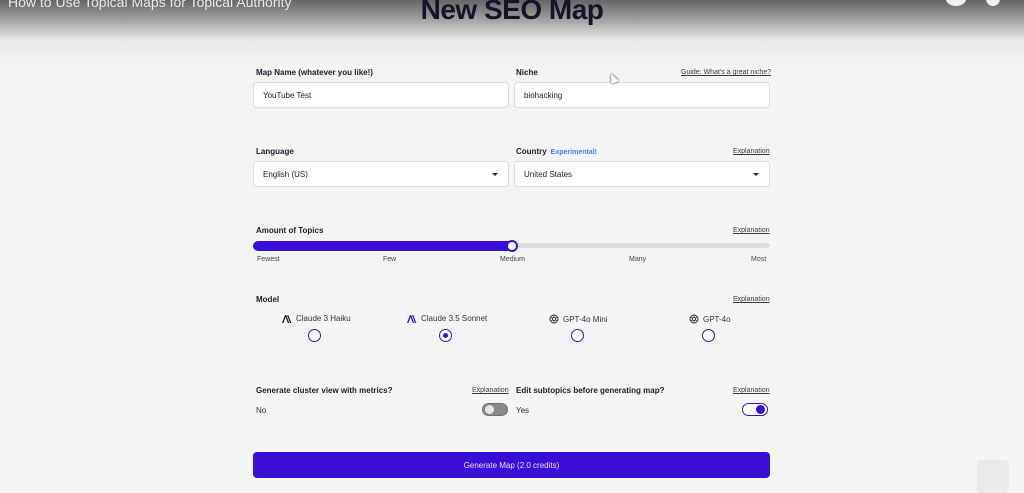 Image resolution: width=1024 pixels, height=493 pixels. I want to click on model-option-label: Claude 3.5 Sonnet, so click(454, 318).